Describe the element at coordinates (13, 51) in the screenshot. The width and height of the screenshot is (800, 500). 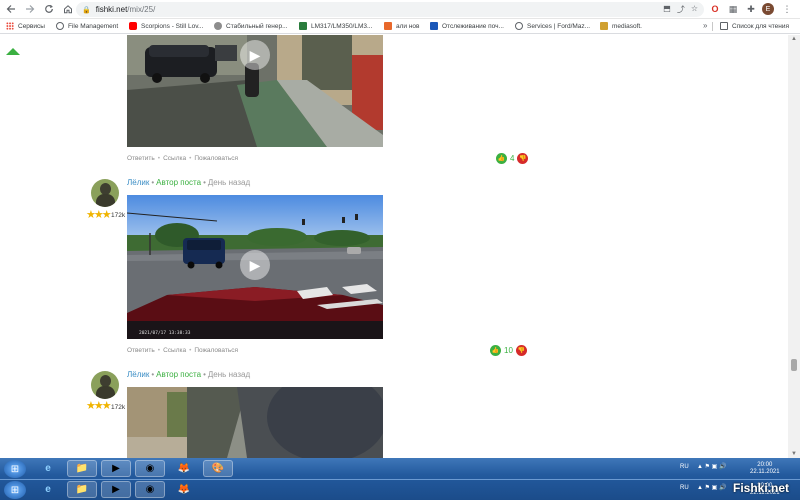
I see `scroll-top-icon` at that location.